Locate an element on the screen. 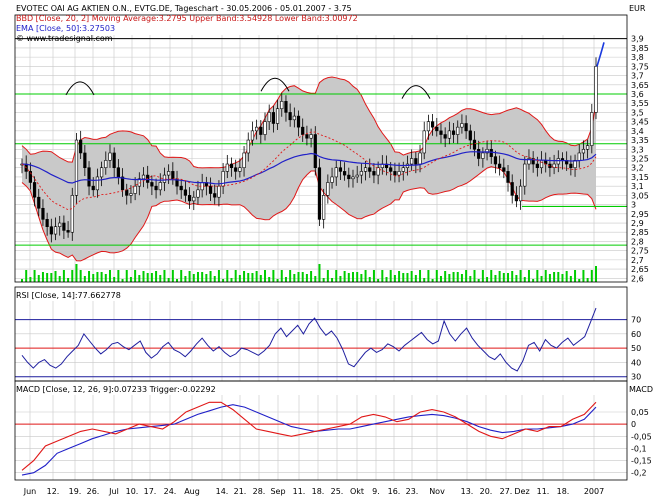 The height and width of the screenshot is (499, 666). volume-bars is located at coordinates (309, 273).